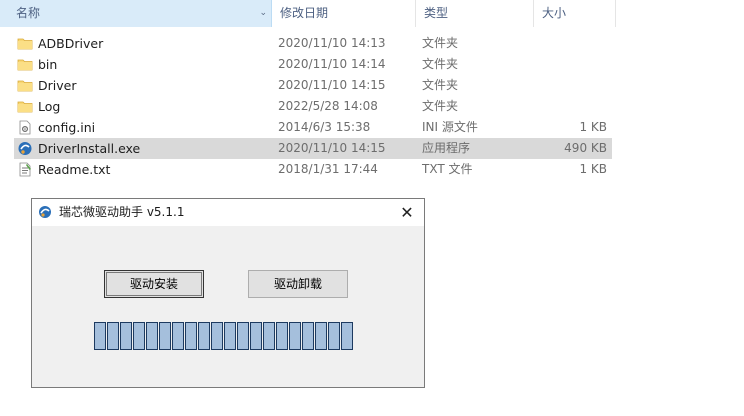  I want to click on file-row: Readme.txt 2018/1/31 17:44 TXT 文件 1 KB, so click(313, 169).